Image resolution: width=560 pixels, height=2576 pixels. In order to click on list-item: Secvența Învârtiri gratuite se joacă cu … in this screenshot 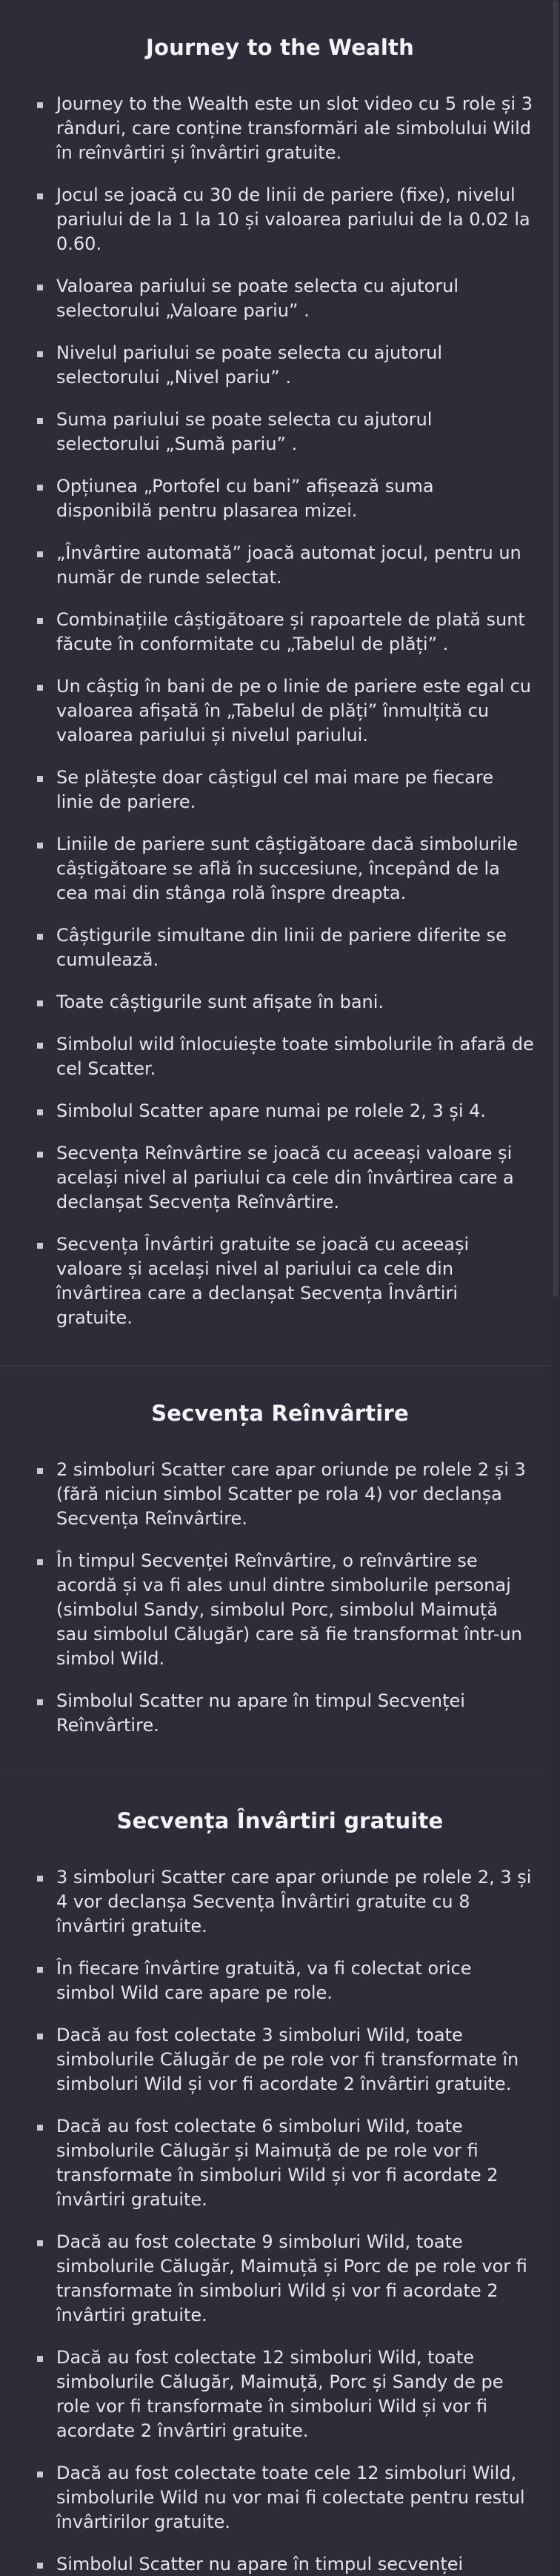, I will do `click(286, 1281)`.